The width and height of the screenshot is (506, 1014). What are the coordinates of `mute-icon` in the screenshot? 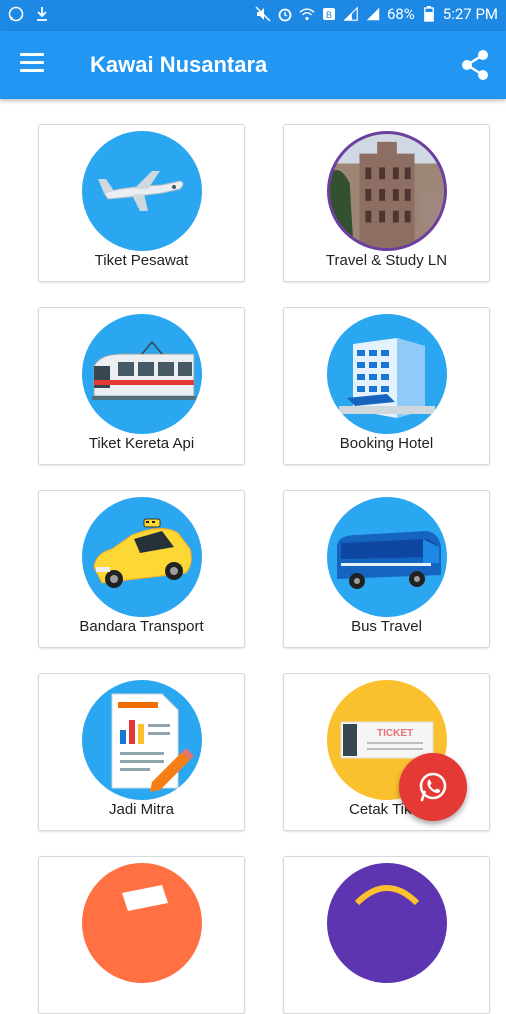 It's located at (263, 14).